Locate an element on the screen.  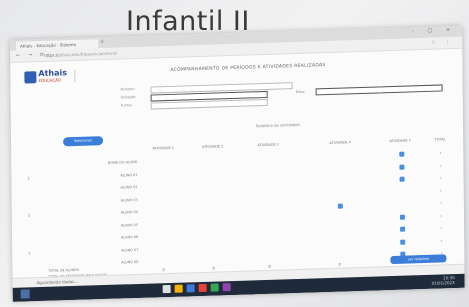
col-header: ATIVIDADE 2 is located at coordinates (212, 146).